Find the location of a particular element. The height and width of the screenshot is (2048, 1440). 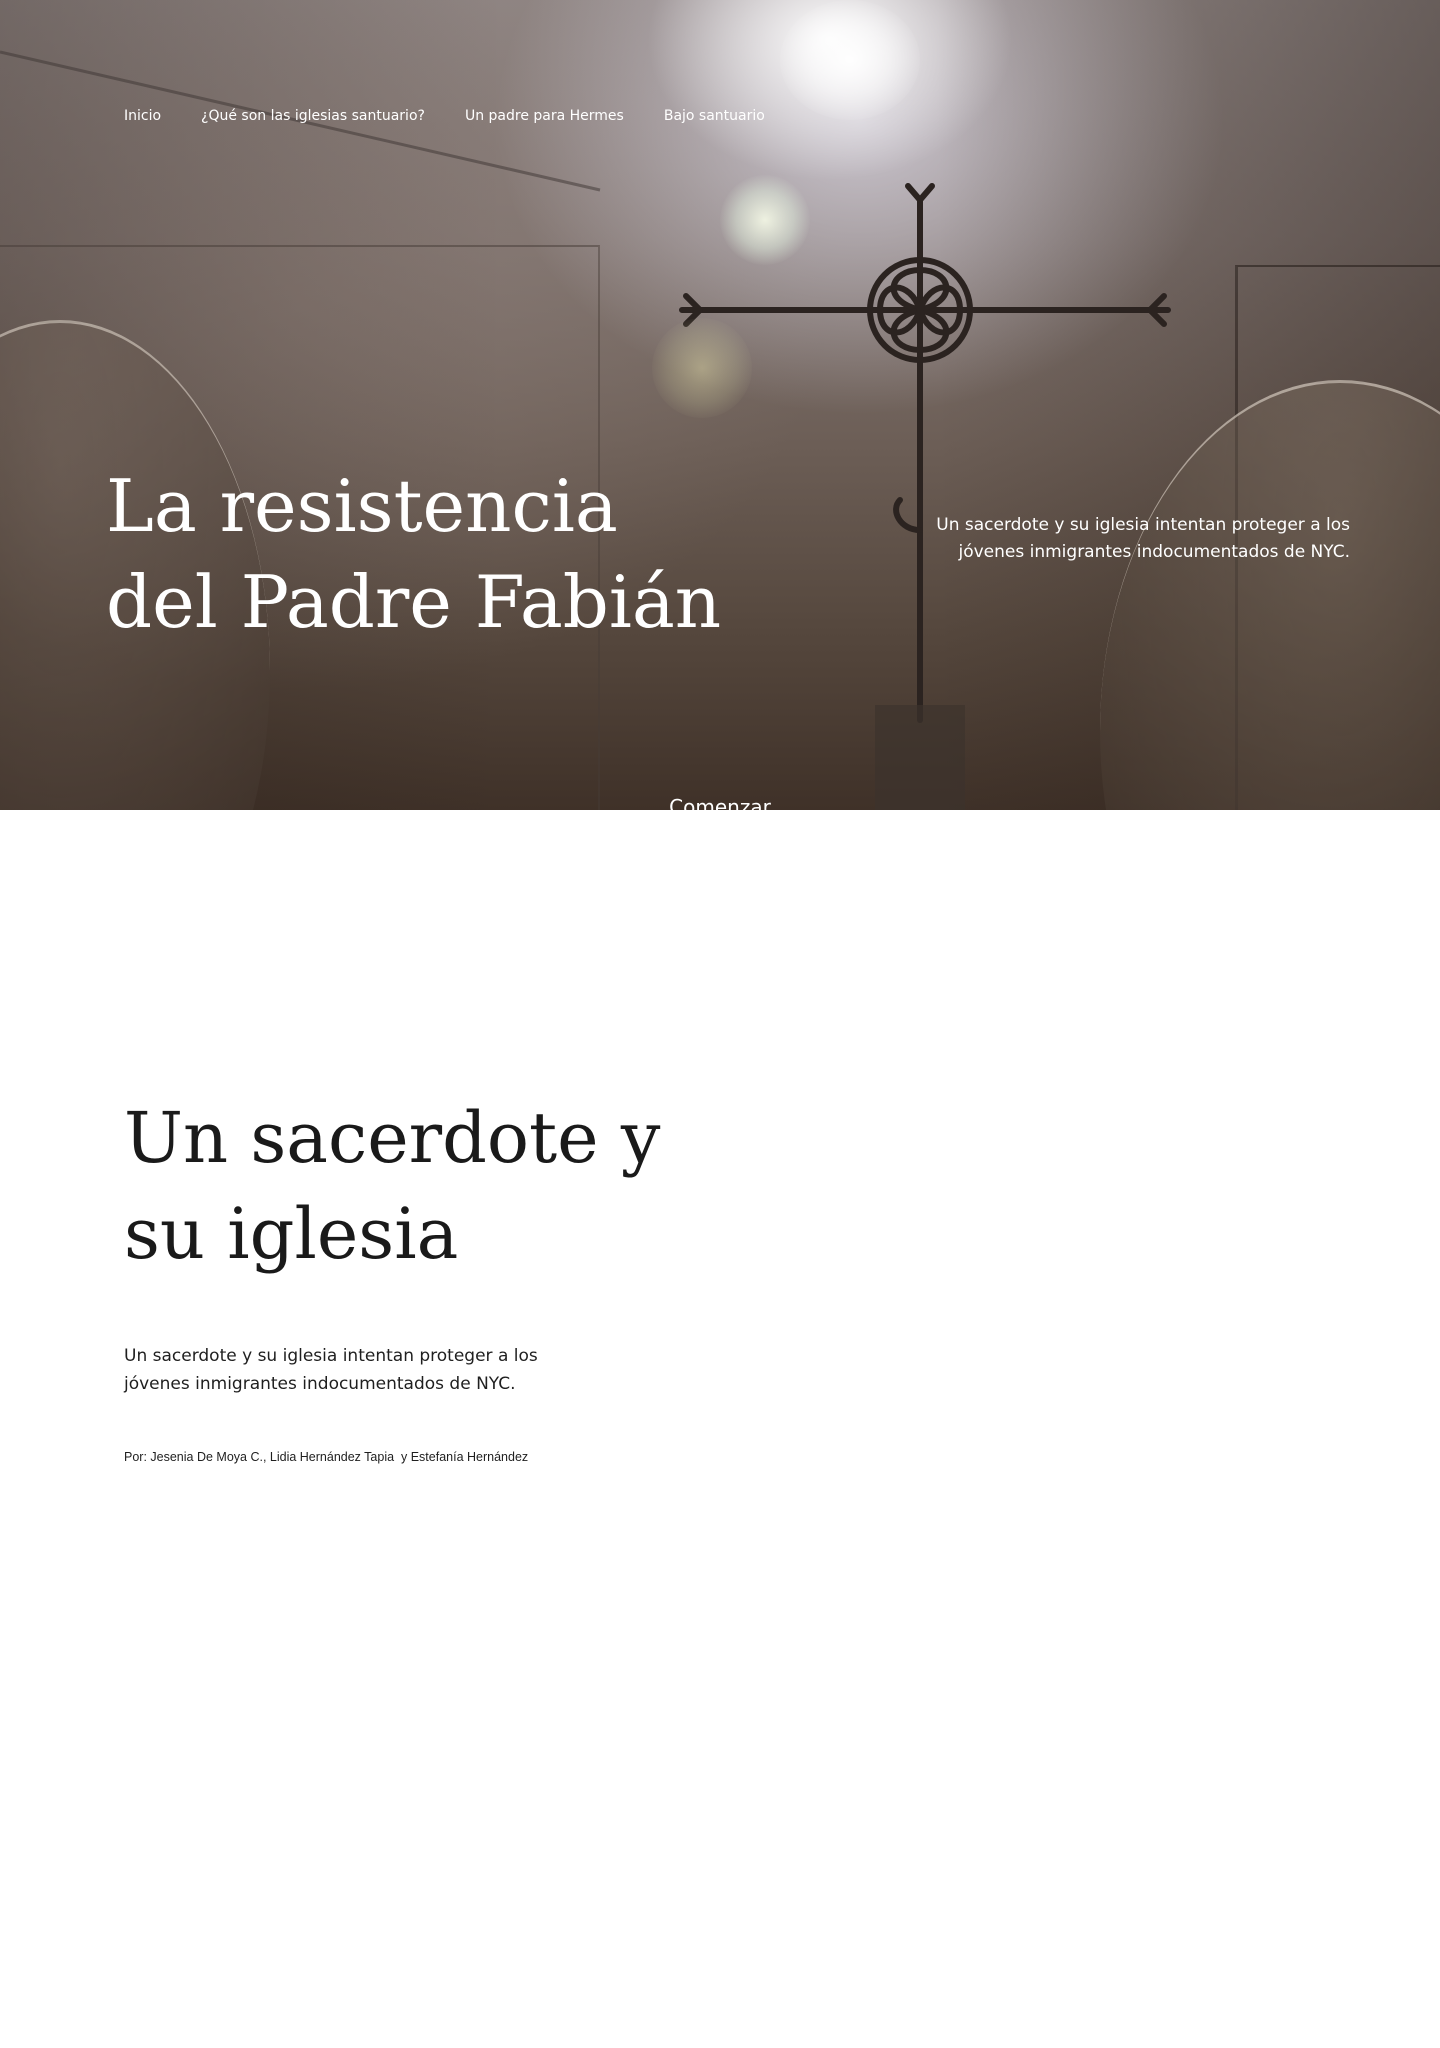

nav-item-inicio: Inicio is located at coordinates (142, 116).